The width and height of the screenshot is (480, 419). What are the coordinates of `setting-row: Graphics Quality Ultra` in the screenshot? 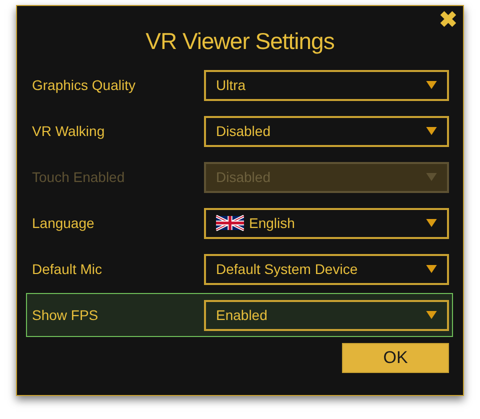 It's located at (239, 85).